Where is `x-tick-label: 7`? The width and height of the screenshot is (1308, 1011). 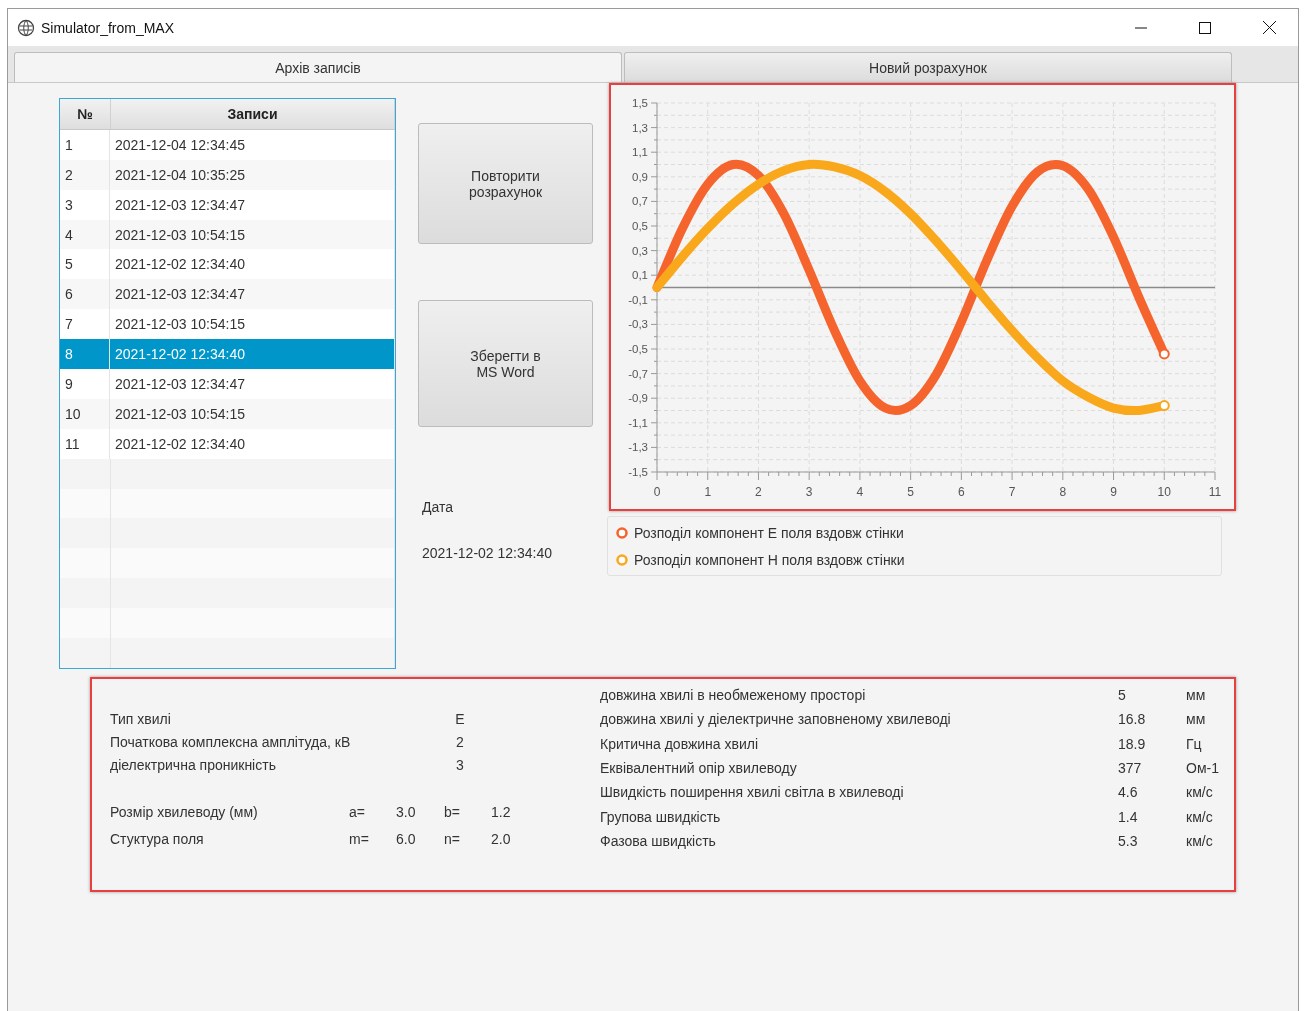
x-tick-label: 7 is located at coordinates (1012, 492).